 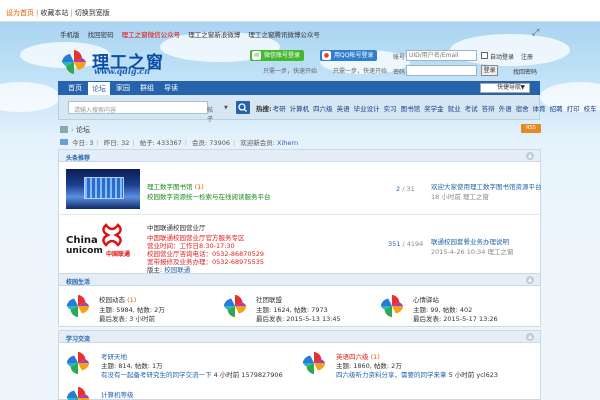 What do you see at coordinates (226, 108) in the screenshot?
I see `search-type-arrow-icon: ▼` at bounding box center [226, 108].